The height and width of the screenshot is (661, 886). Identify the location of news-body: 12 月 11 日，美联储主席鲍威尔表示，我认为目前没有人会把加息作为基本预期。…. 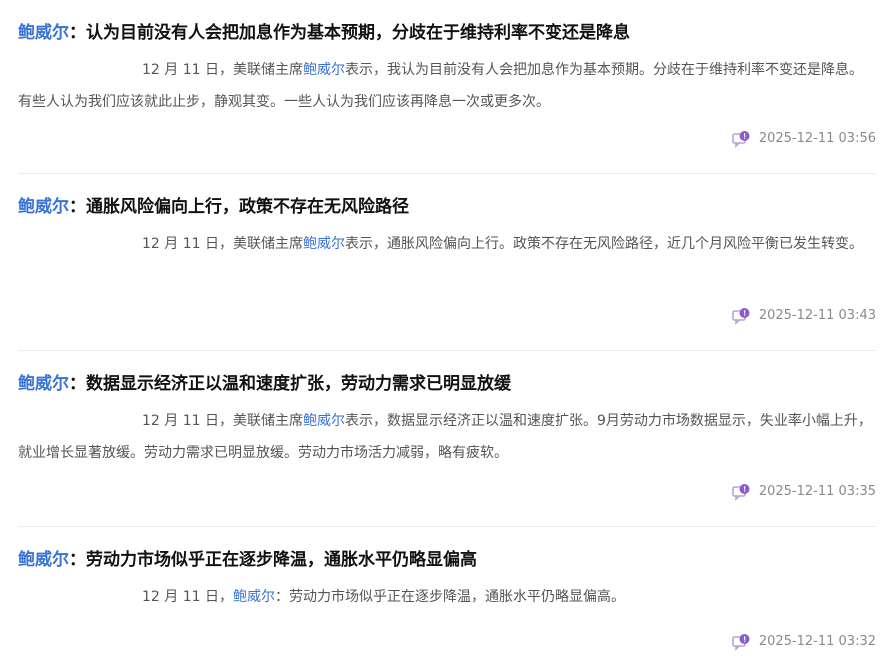
(445, 86).